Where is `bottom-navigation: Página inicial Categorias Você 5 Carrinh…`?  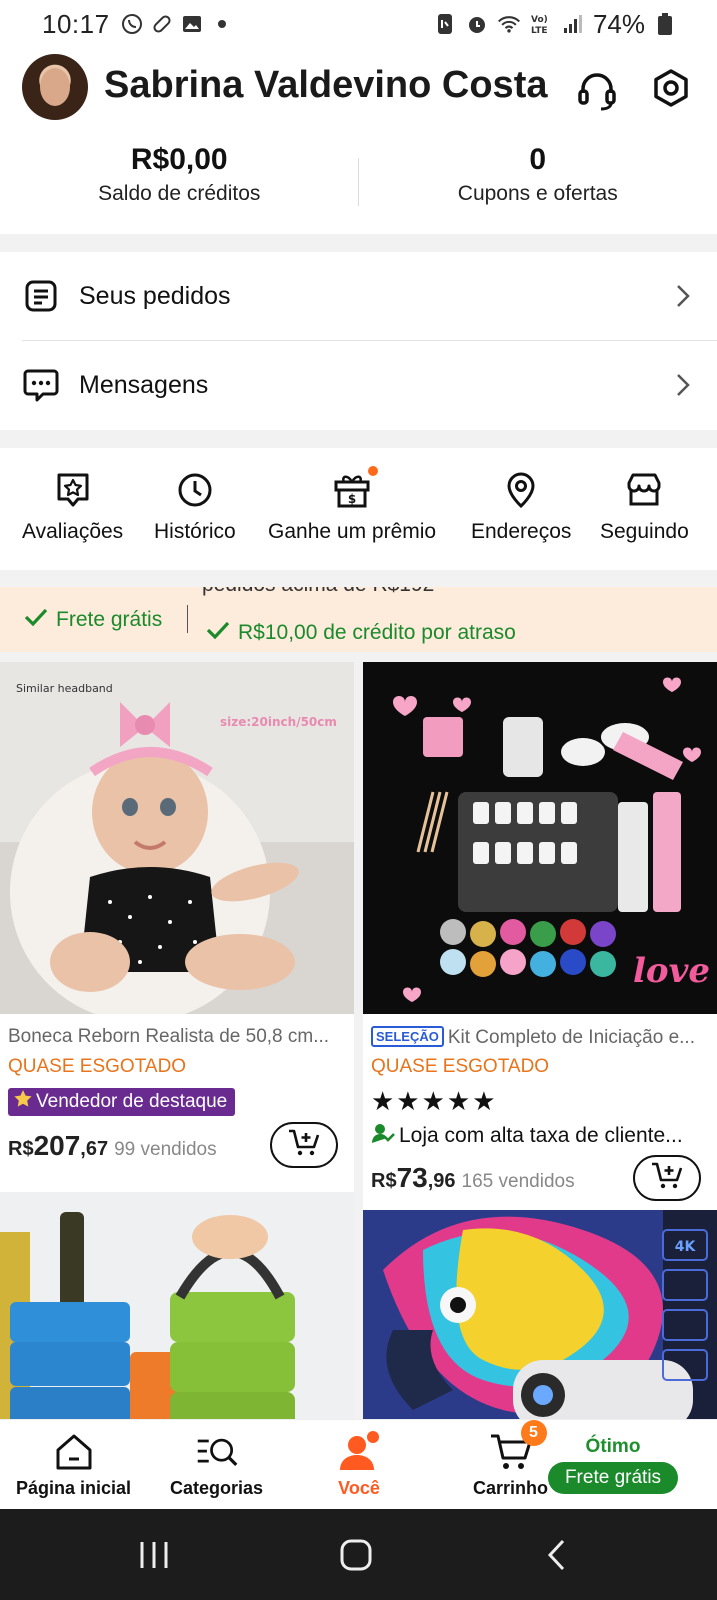 bottom-navigation: Página inicial Categorias Você 5 Carrinh… is located at coordinates (358, 1464).